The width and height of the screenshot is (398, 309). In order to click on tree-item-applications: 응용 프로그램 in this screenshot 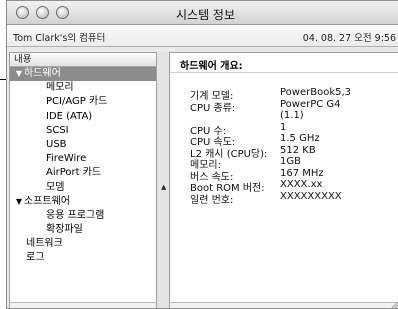, I will do `click(83, 216)`.